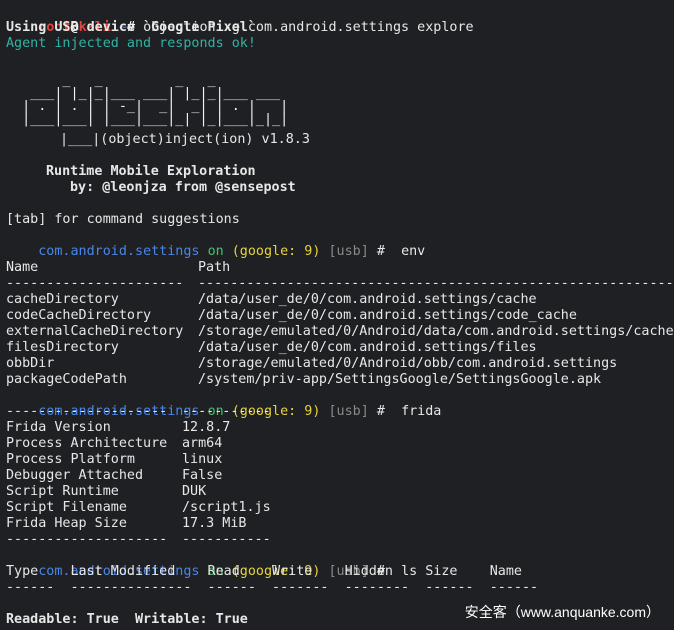 This screenshot has width=674, height=630. I want to click on frida-row-key: Frida Heap Size, so click(66, 523).